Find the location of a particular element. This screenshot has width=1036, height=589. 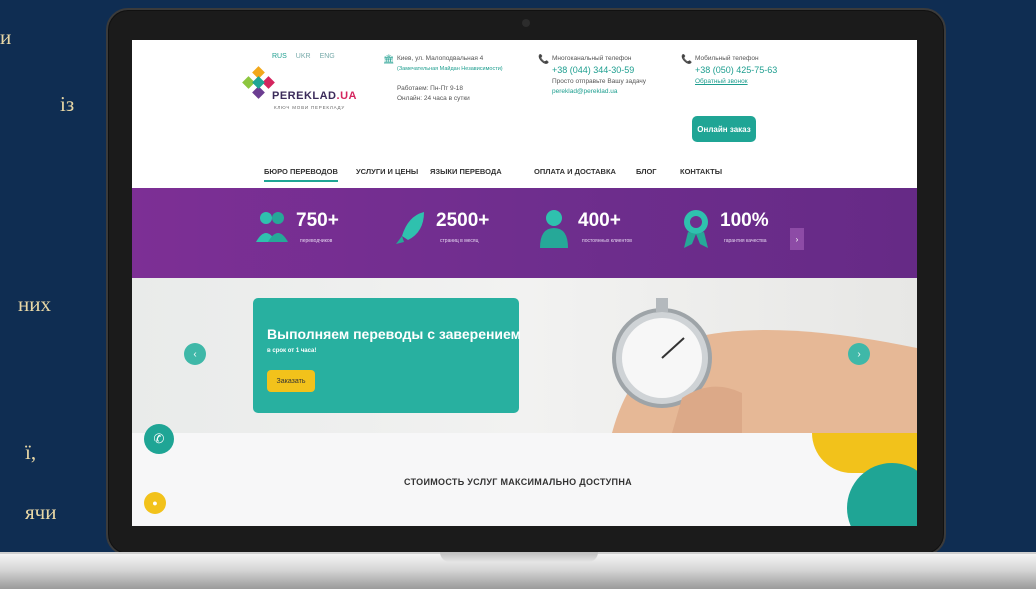

laptop-notch is located at coordinates (519, 557).